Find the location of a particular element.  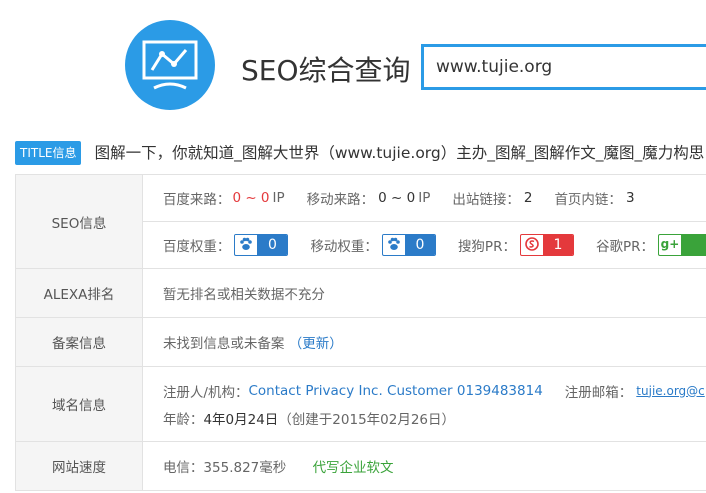

search-input is located at coordinates (571, 67).